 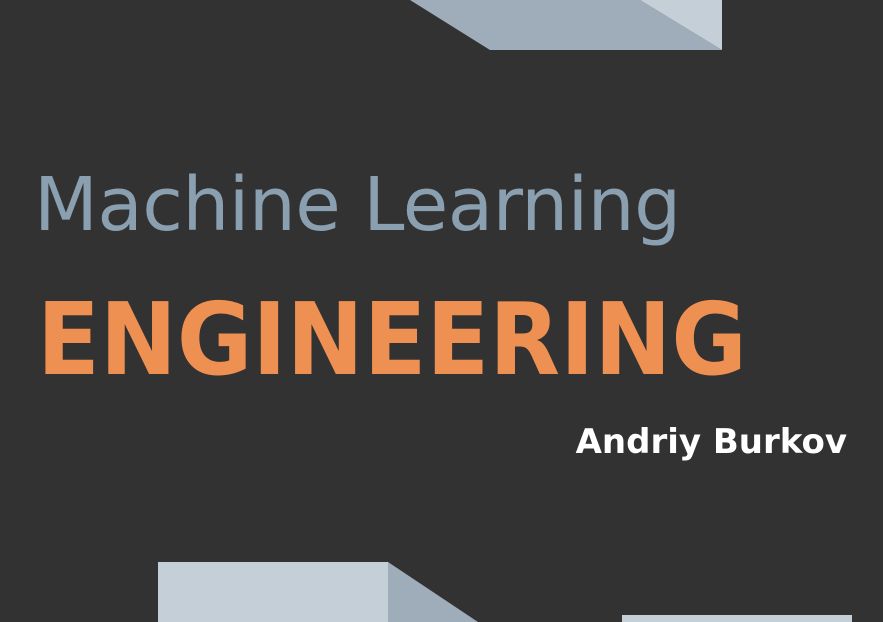 I want to click on bottom-right-block, so click(x=737, y=618).